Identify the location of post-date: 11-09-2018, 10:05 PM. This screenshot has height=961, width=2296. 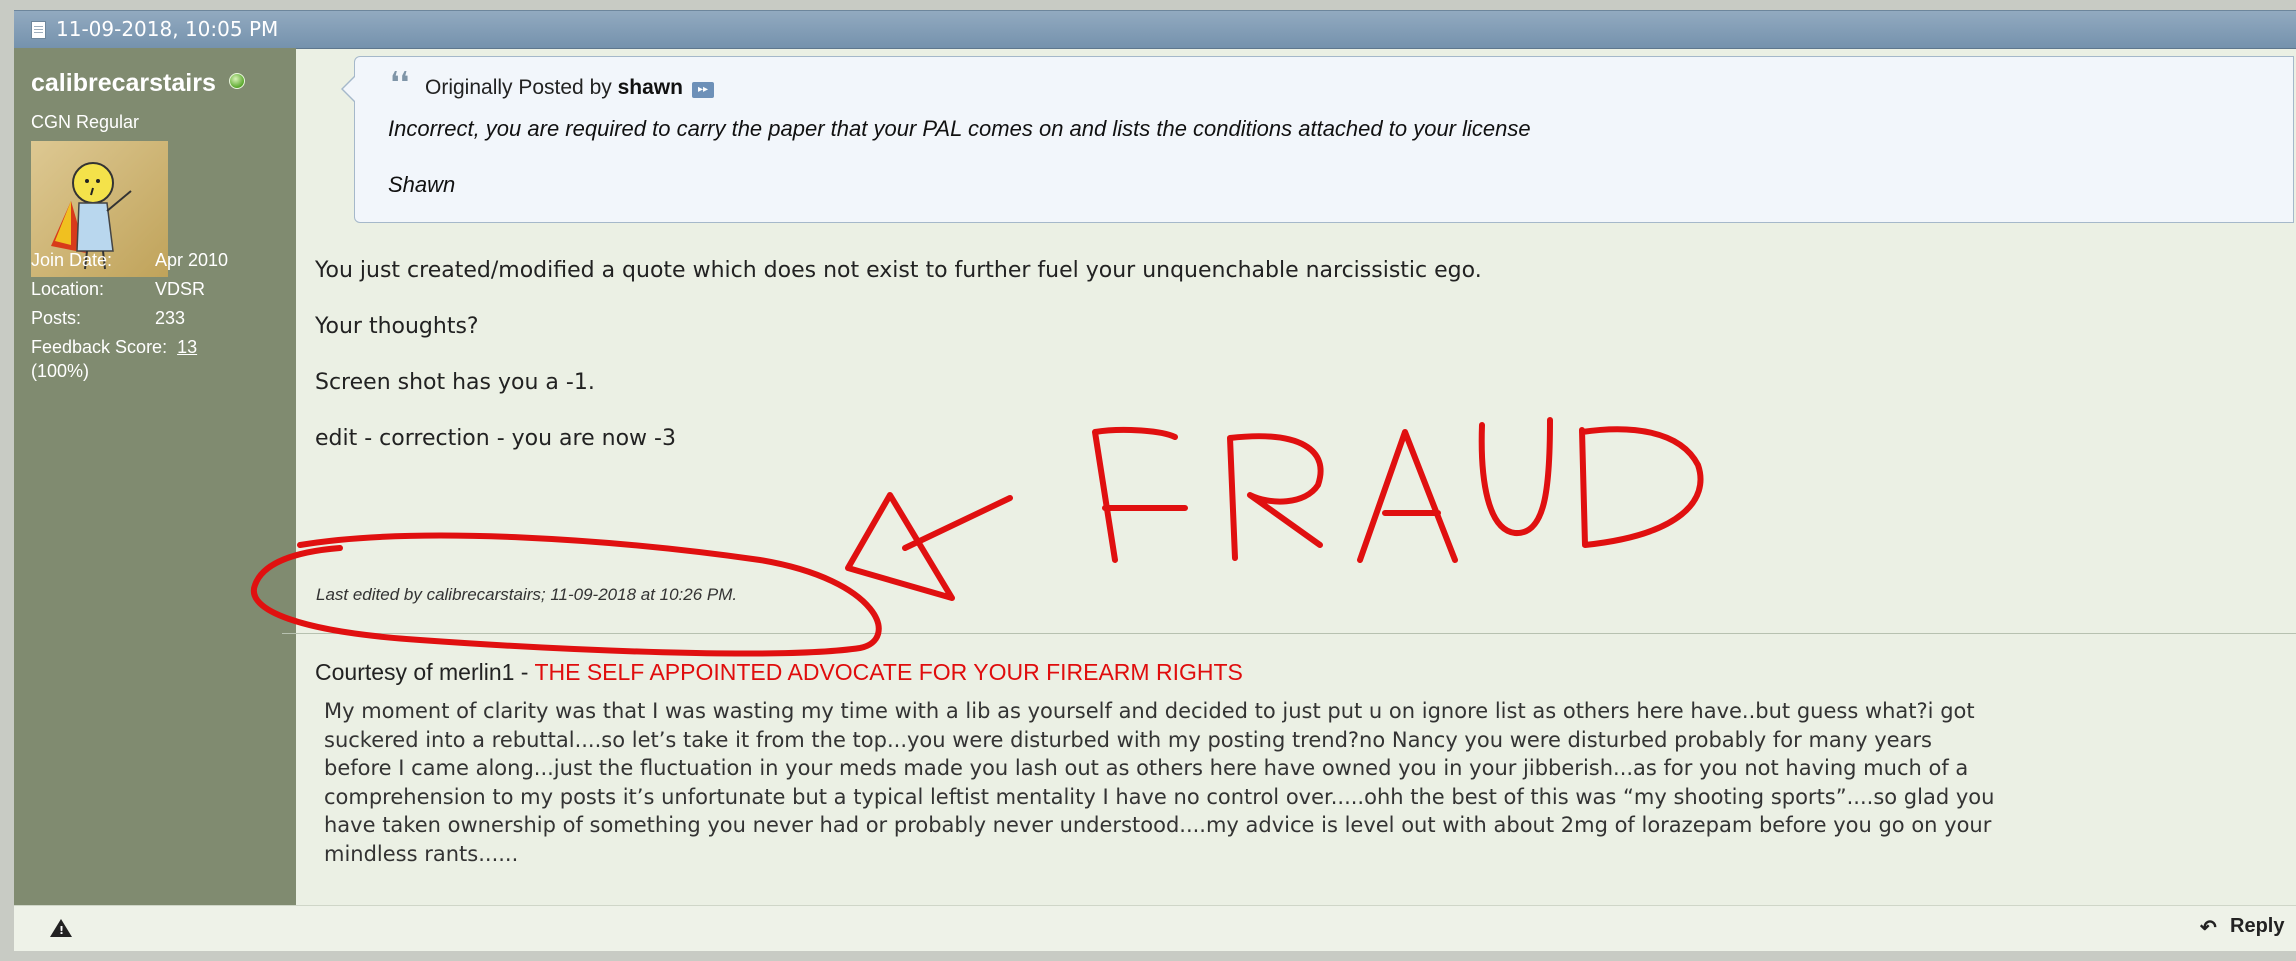
(167, 29).